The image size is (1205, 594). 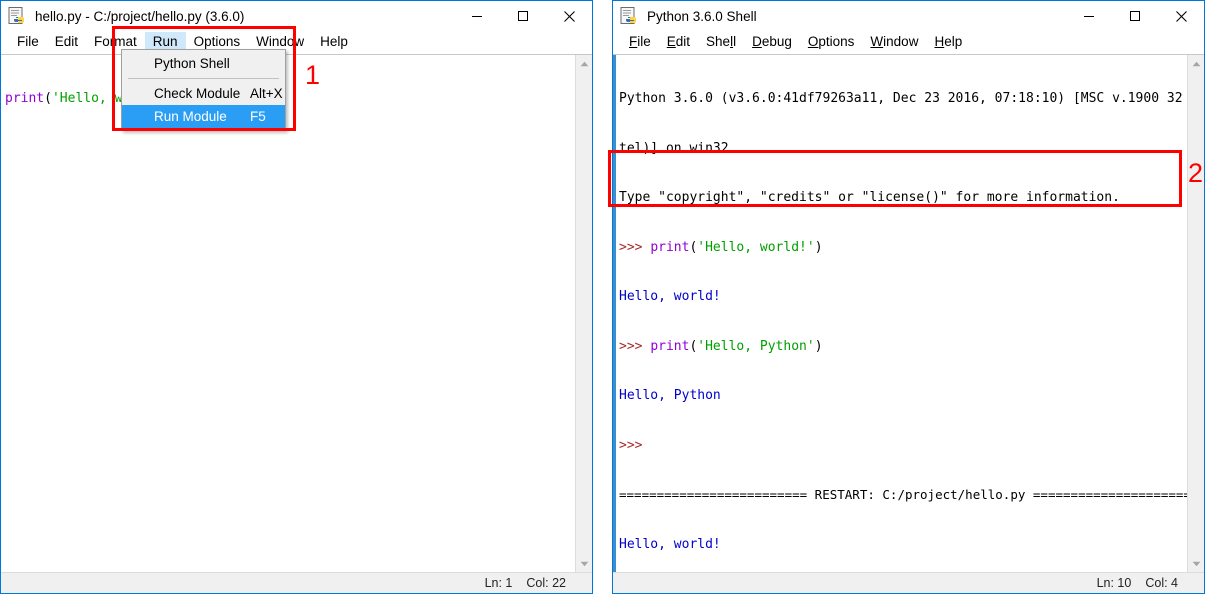 I want to click on editor-title-text: hello.py - C:/project/hello.py (3.6.0), so click(x=140, y=16).